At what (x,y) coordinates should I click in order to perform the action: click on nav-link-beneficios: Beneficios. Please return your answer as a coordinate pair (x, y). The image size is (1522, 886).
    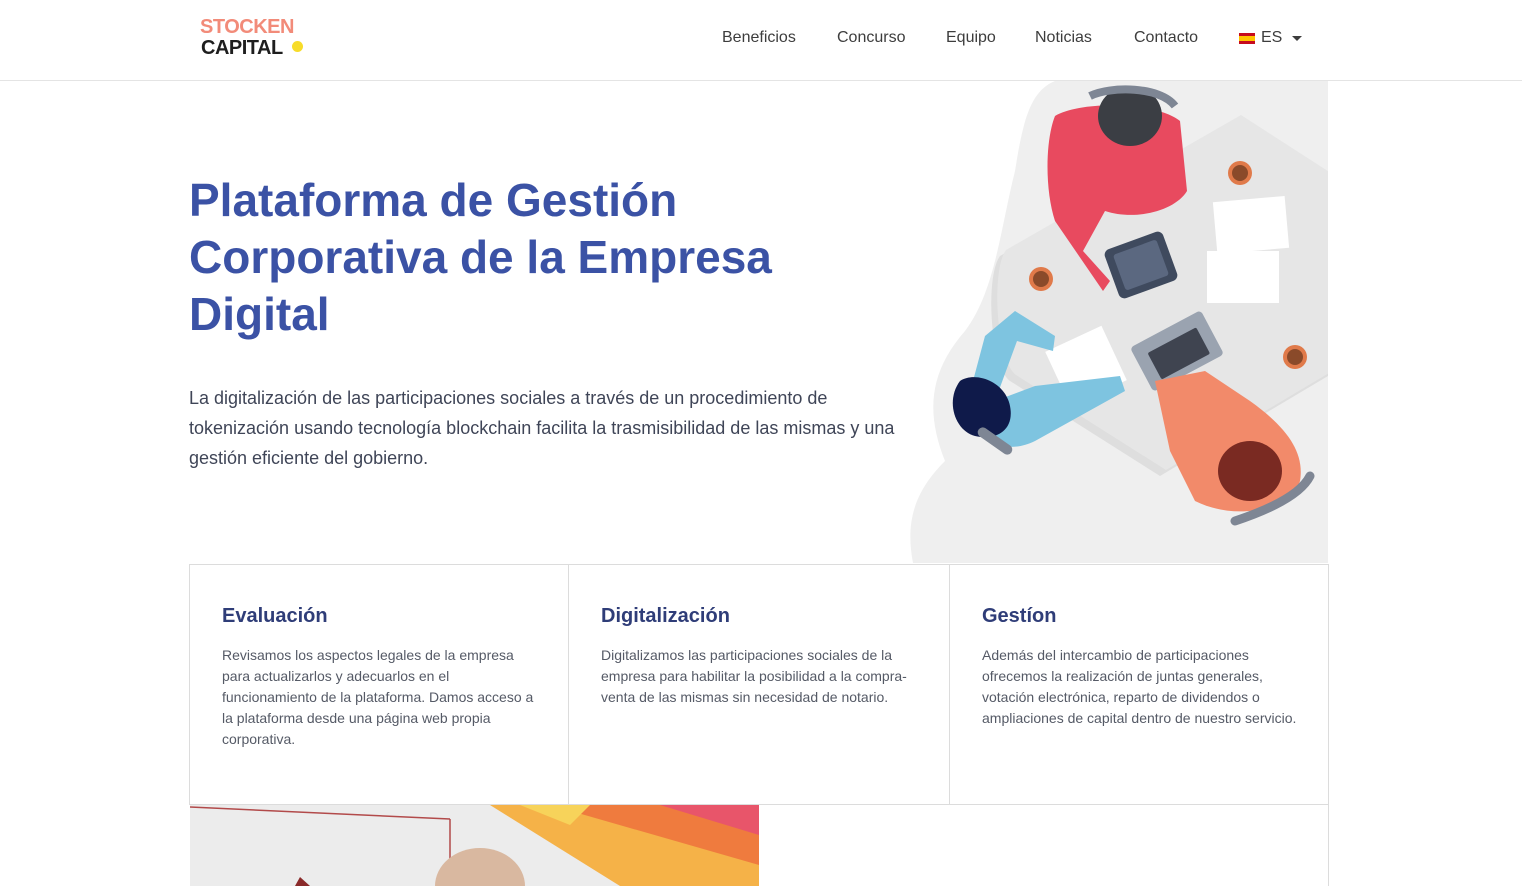
    Looking at the image, I should click on (759, 38).